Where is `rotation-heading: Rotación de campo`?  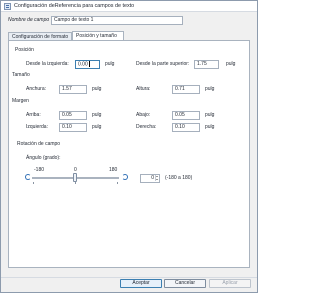
rotation-heading: Rotación de campo is located at coordinates (39, 144).